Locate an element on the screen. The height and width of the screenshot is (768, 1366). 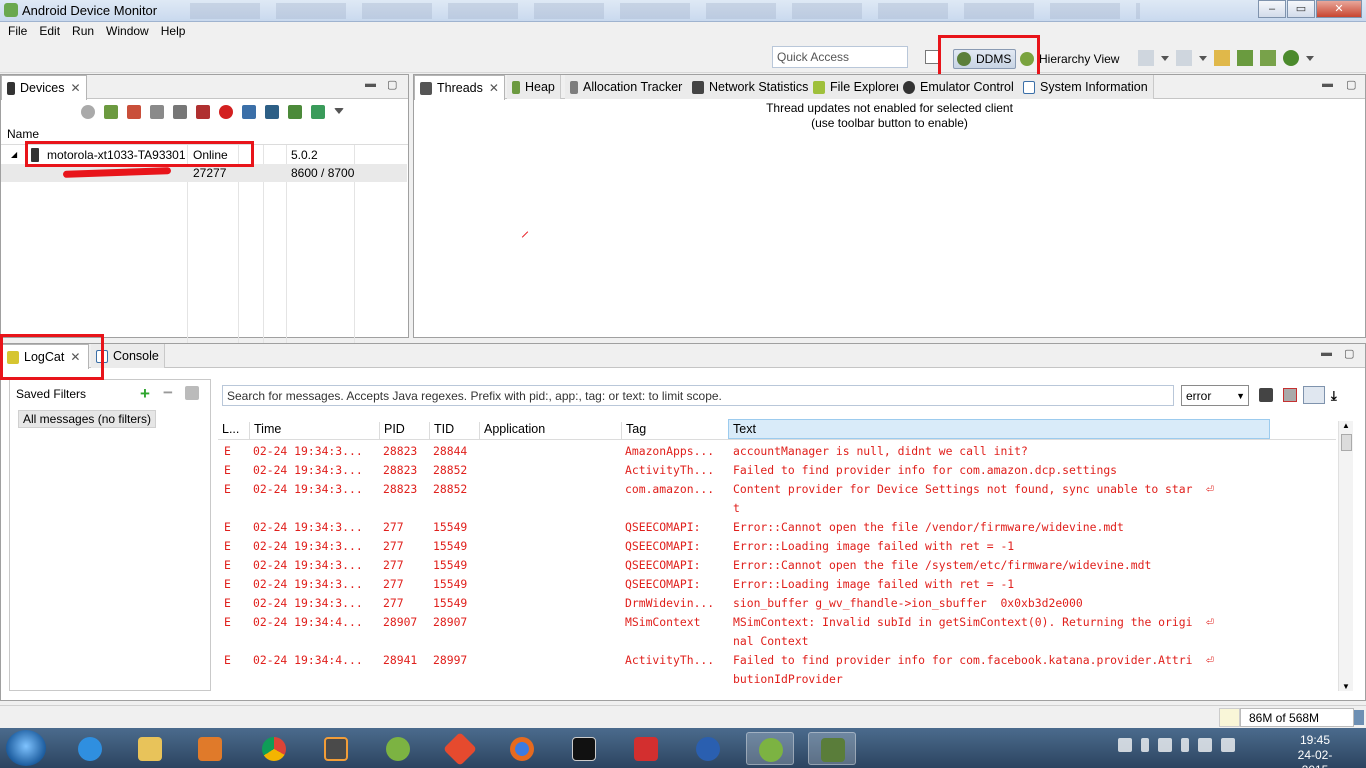
show-hidden-icons-icon is located at coordinates (1145, 745).